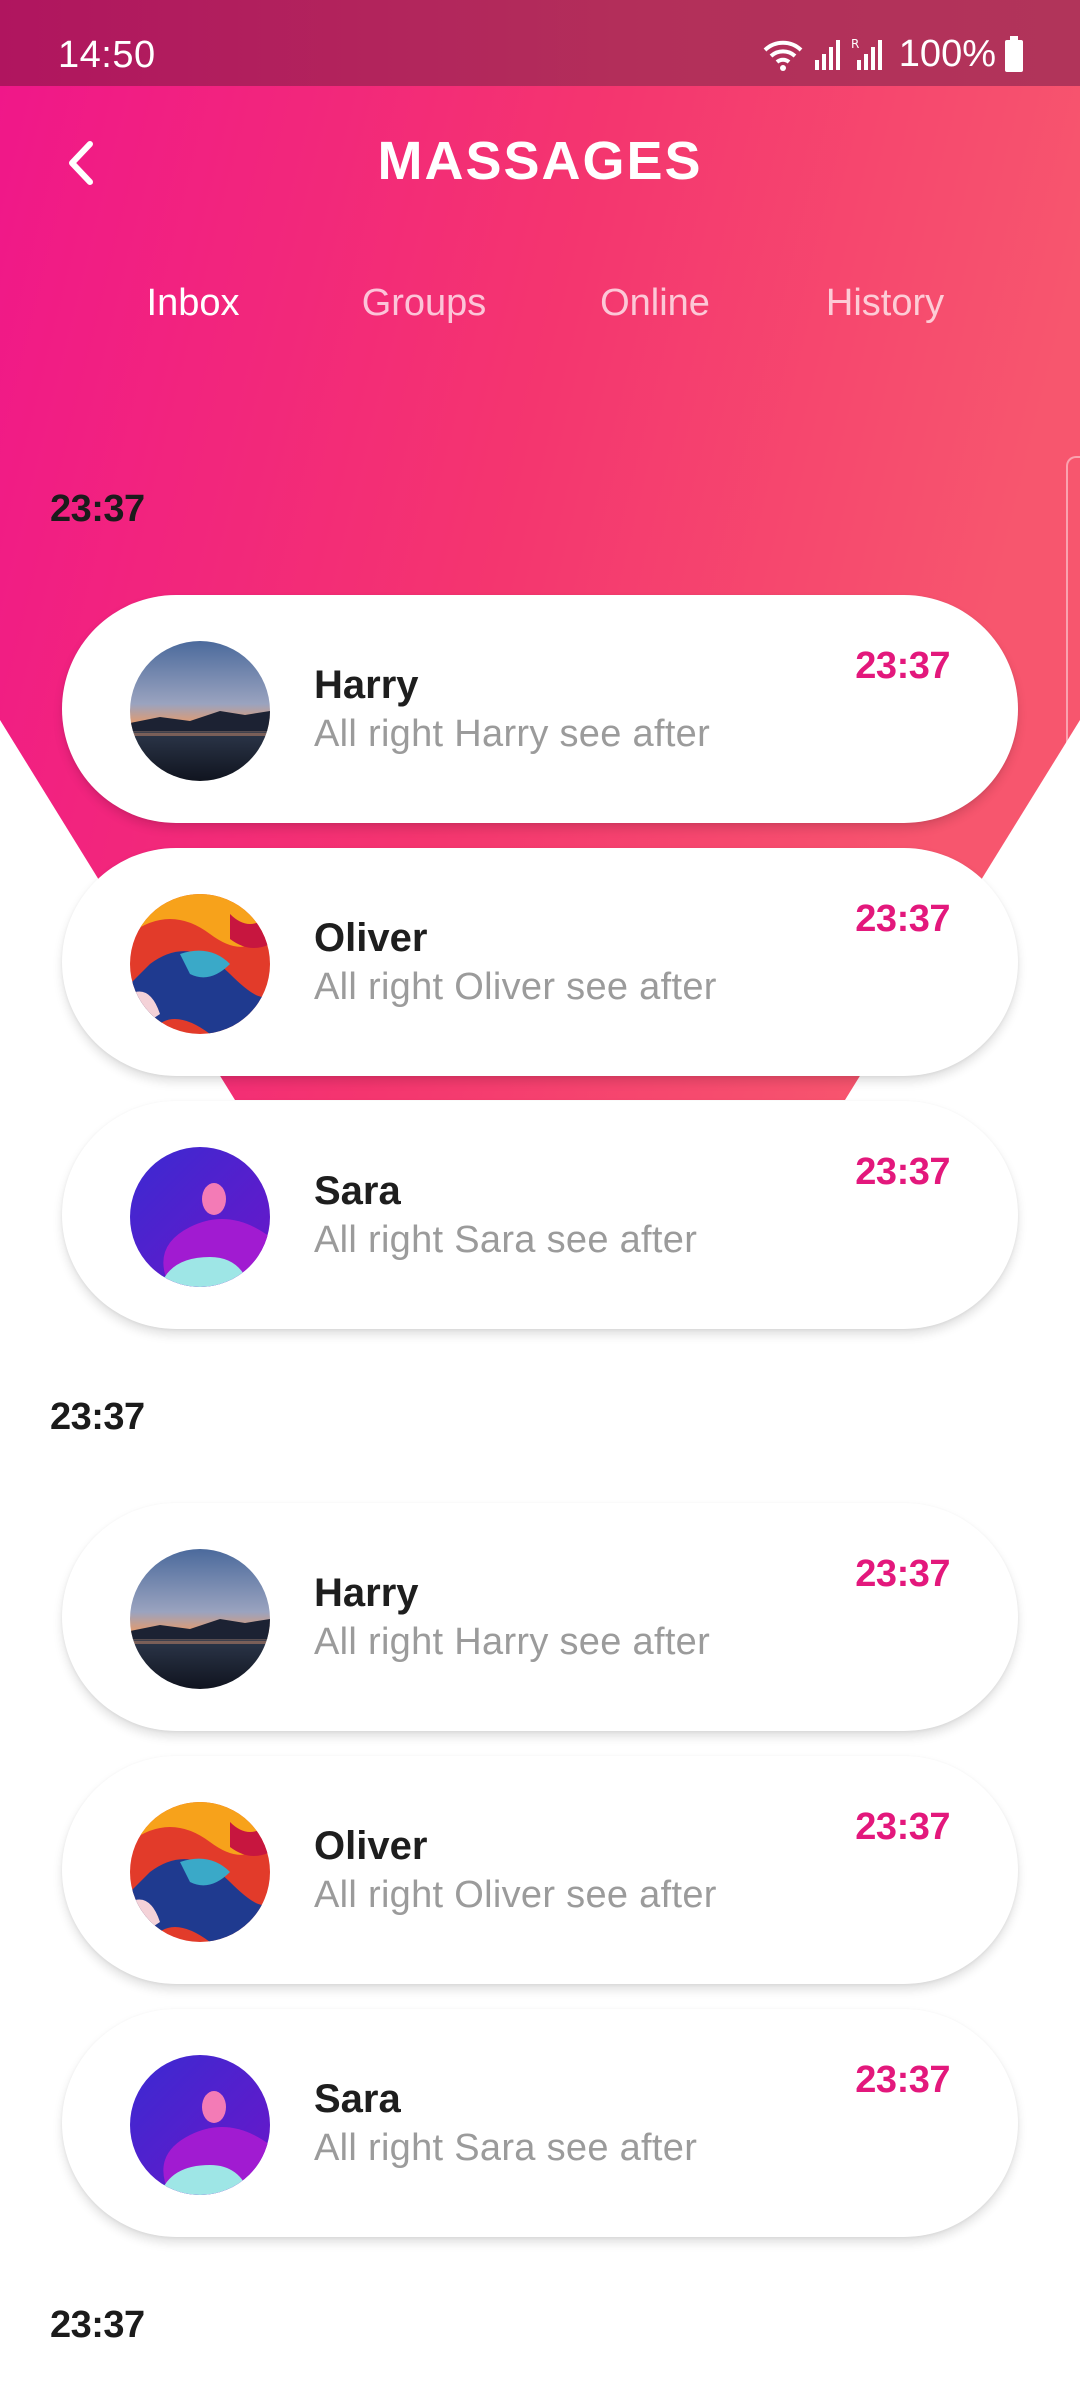  What do you see at coordinates (107, 55) in the screenshot?
I see `status-time: 14:50` at bounding box center [107, 55].